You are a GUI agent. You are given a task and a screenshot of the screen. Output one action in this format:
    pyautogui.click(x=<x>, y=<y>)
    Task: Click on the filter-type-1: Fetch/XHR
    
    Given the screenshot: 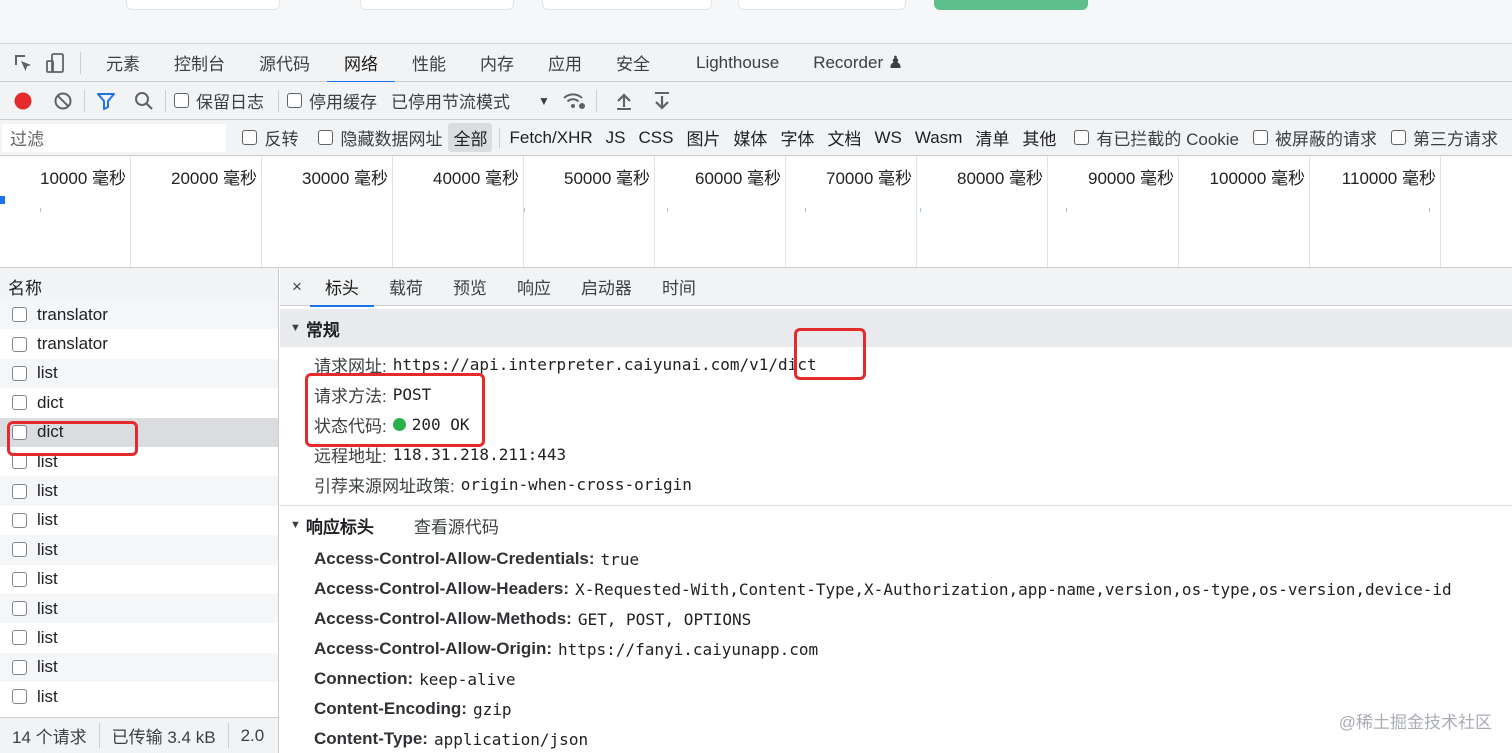 What is the action you would take?
    pyautogui.click(x=550, y=138)
    